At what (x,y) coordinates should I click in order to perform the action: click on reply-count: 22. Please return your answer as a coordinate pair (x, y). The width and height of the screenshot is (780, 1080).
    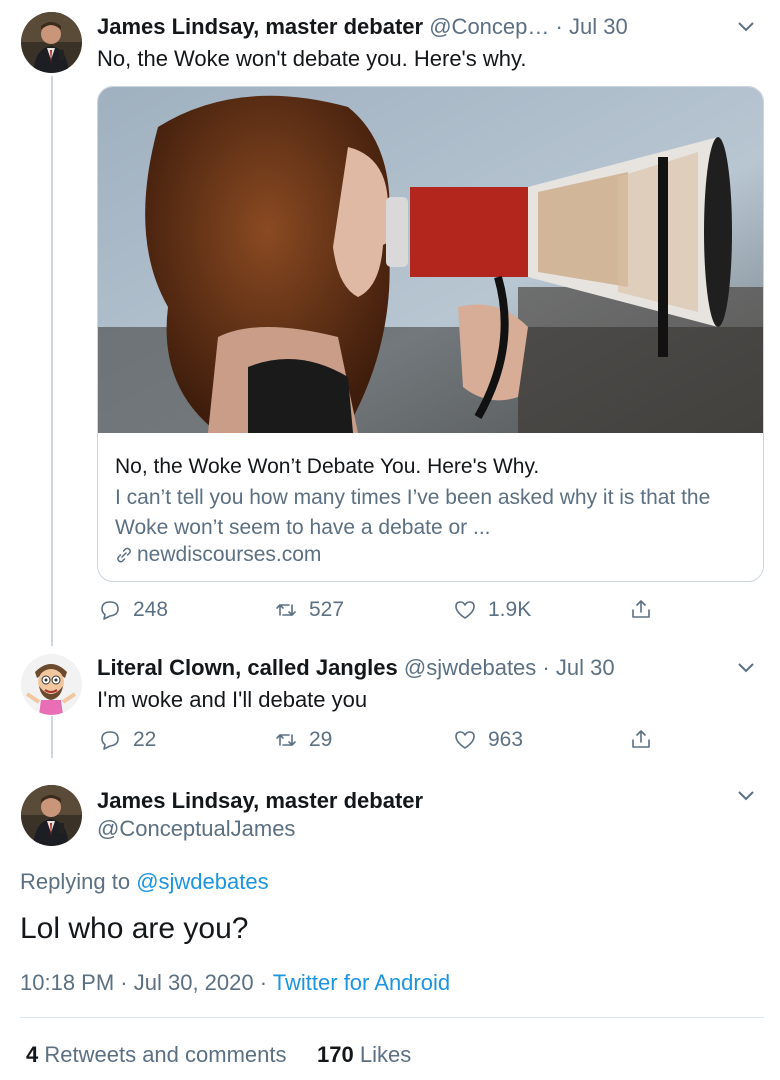
    Looking at the image, I should click on (145, 739).